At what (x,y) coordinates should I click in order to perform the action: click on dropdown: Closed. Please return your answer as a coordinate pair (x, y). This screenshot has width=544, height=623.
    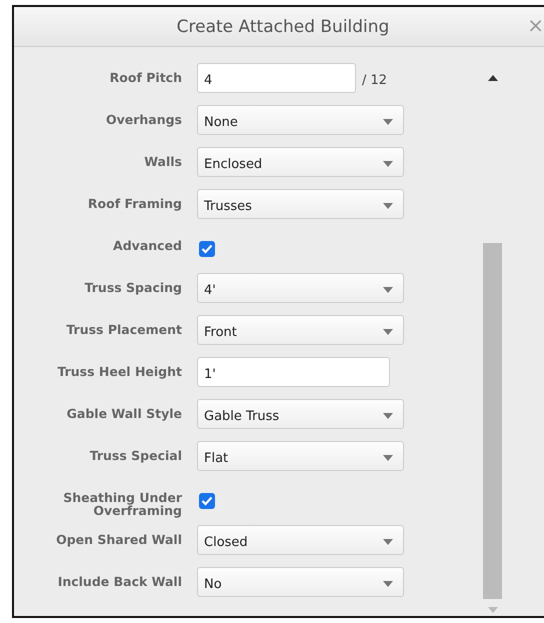
    Looking at the image, I should click on (300, 540).